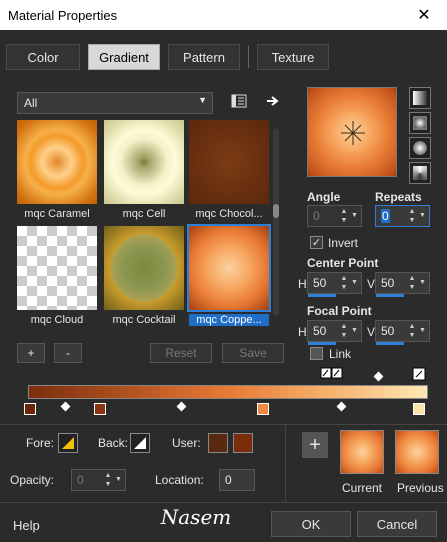  What do you see at coordinates (57, 172) in the screenshot?
I see `gradient-thumb-caramel: mqc Caramel` at bounding box center [57, 172].